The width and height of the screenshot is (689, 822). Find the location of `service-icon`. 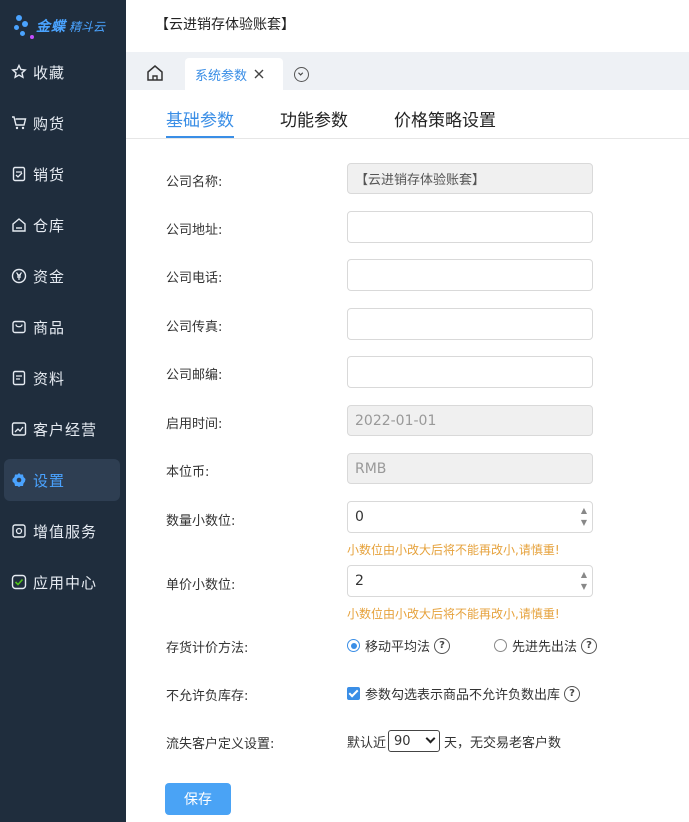

service-icon is located at coordinates (19, 531).